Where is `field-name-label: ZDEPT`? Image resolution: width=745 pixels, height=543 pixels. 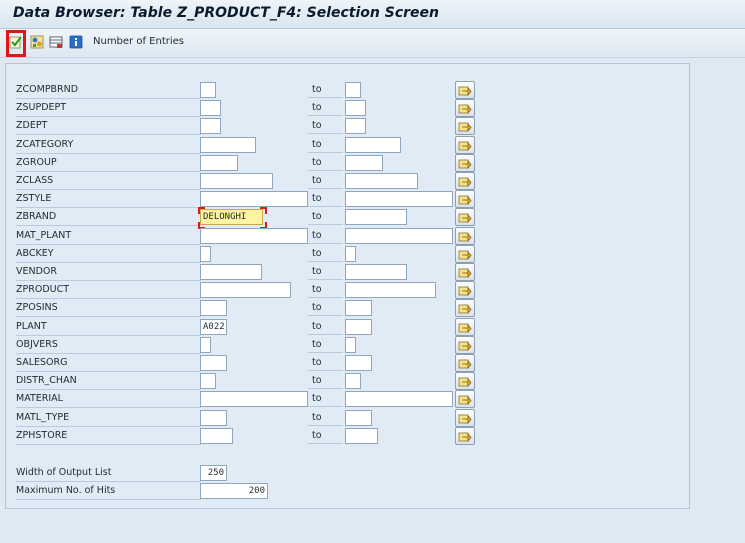 field-name-label: ZDEPT is located at coordinates (108, 127).